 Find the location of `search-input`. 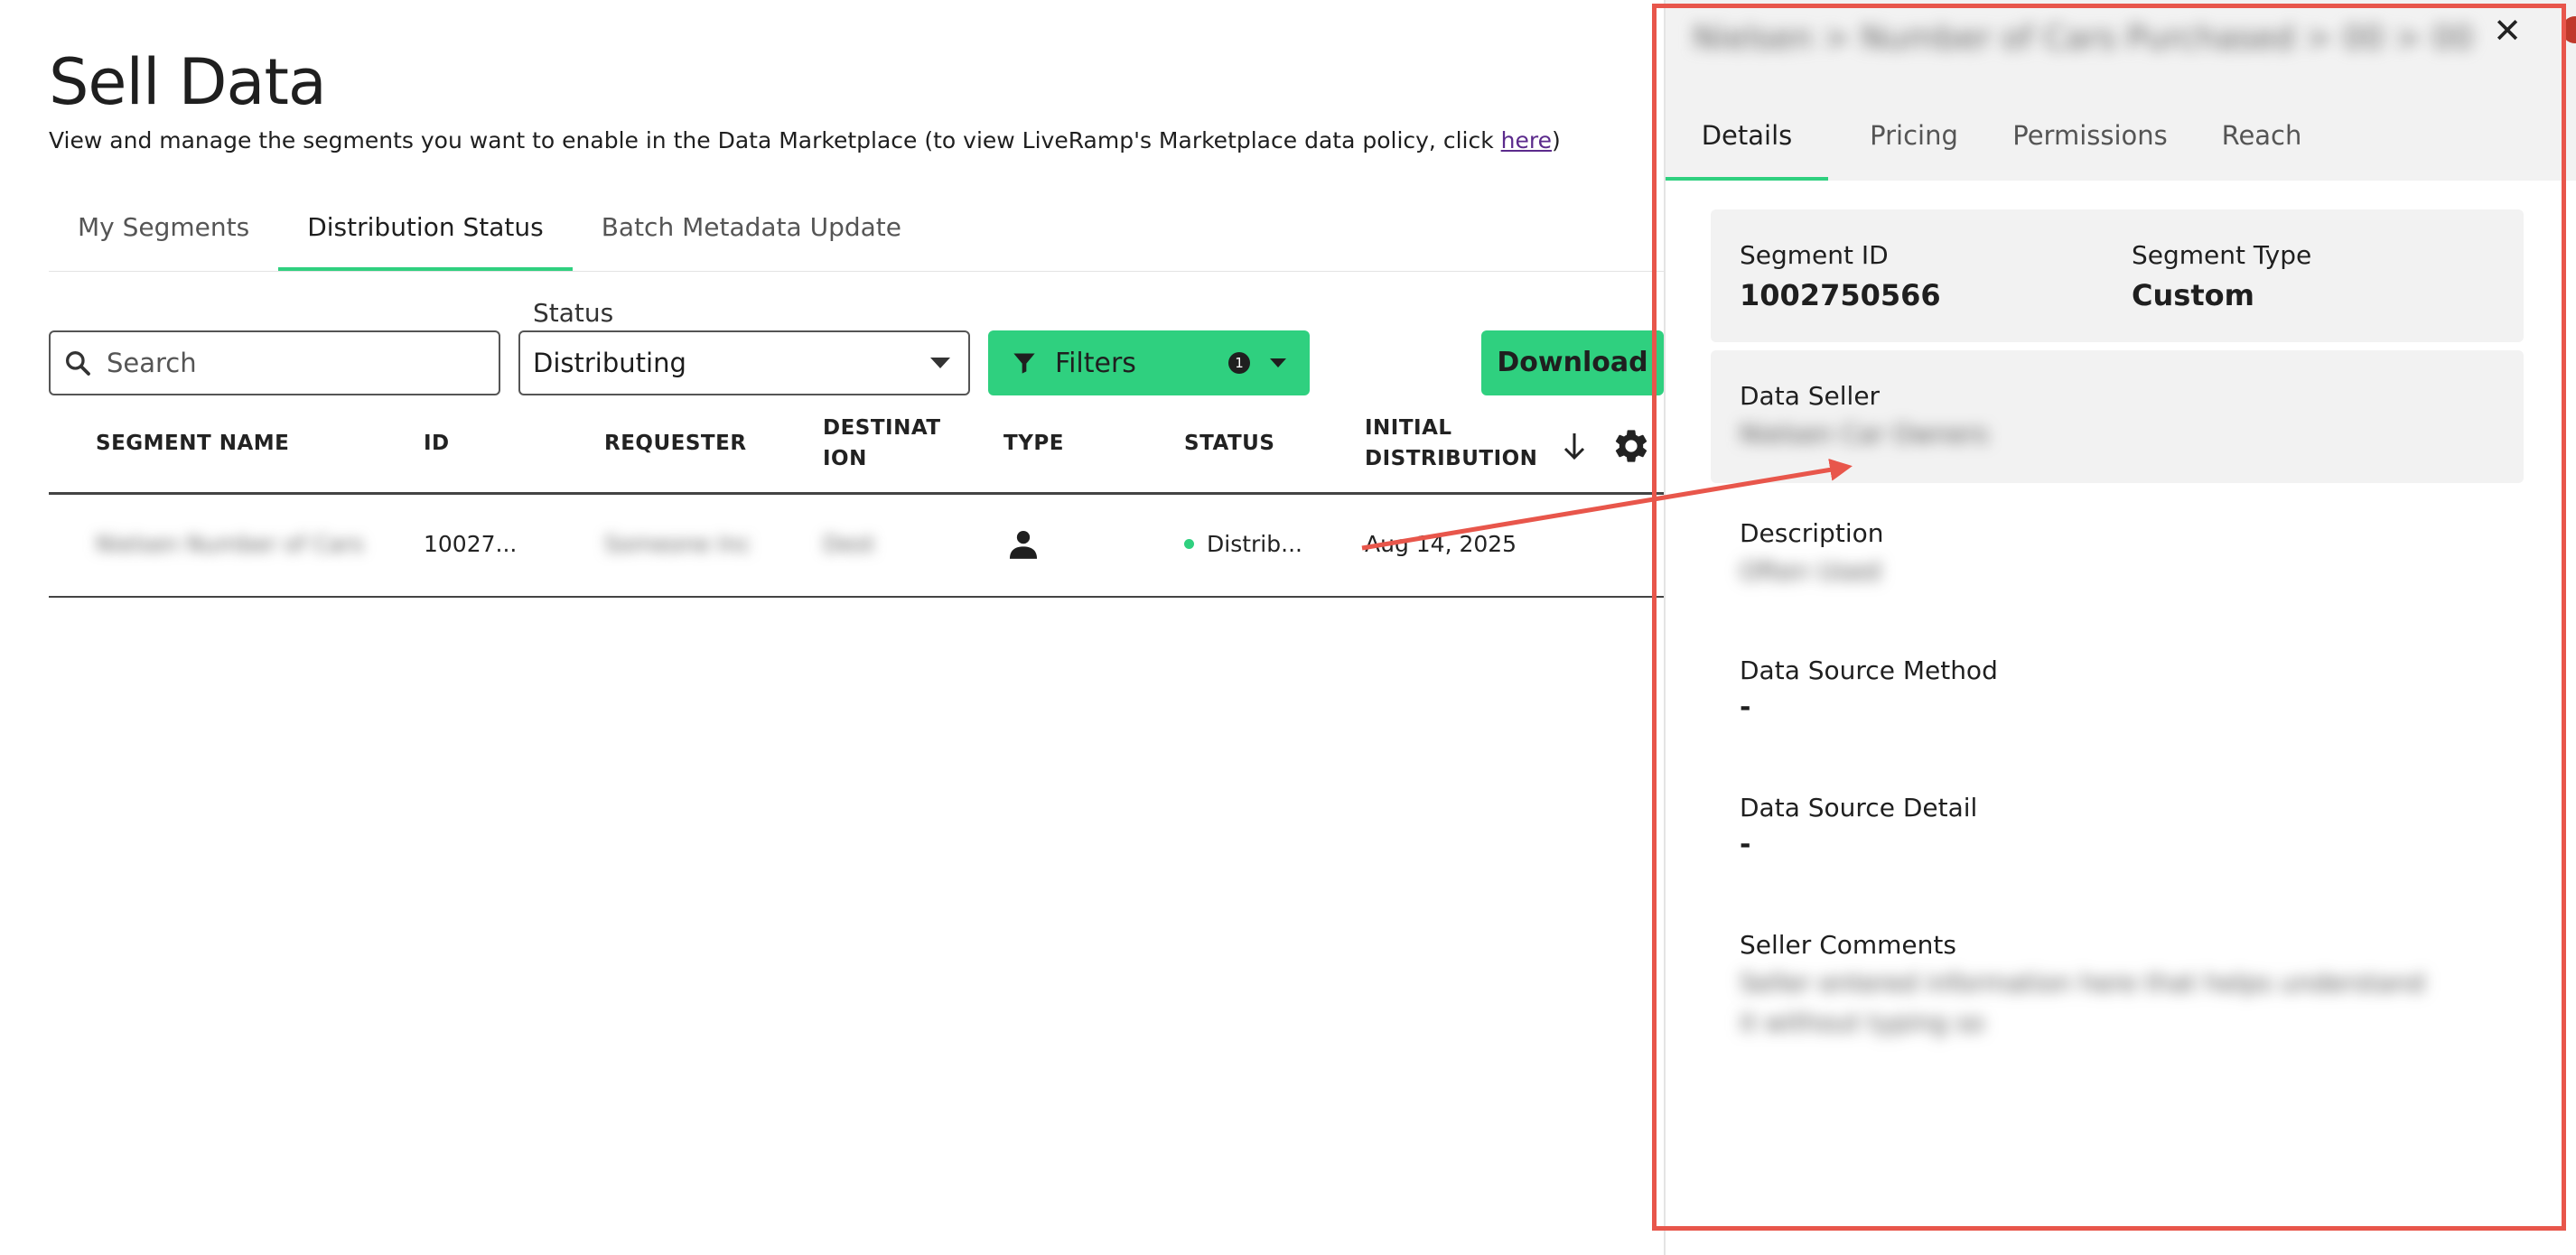

search-input is located at coordinates (287, 363).